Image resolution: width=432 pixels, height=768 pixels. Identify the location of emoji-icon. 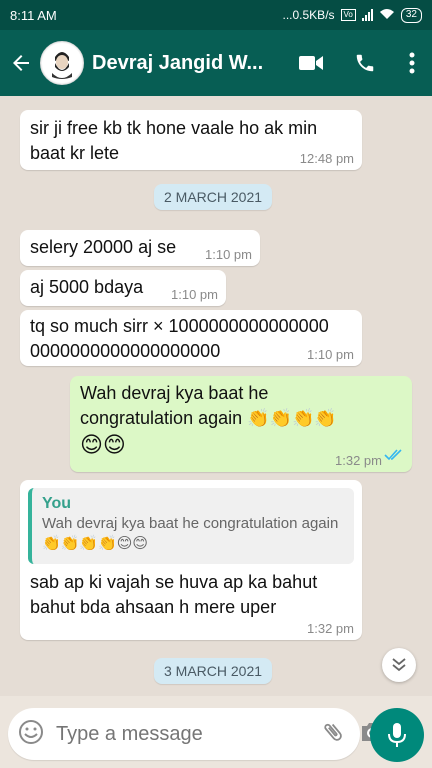
(31, 734).